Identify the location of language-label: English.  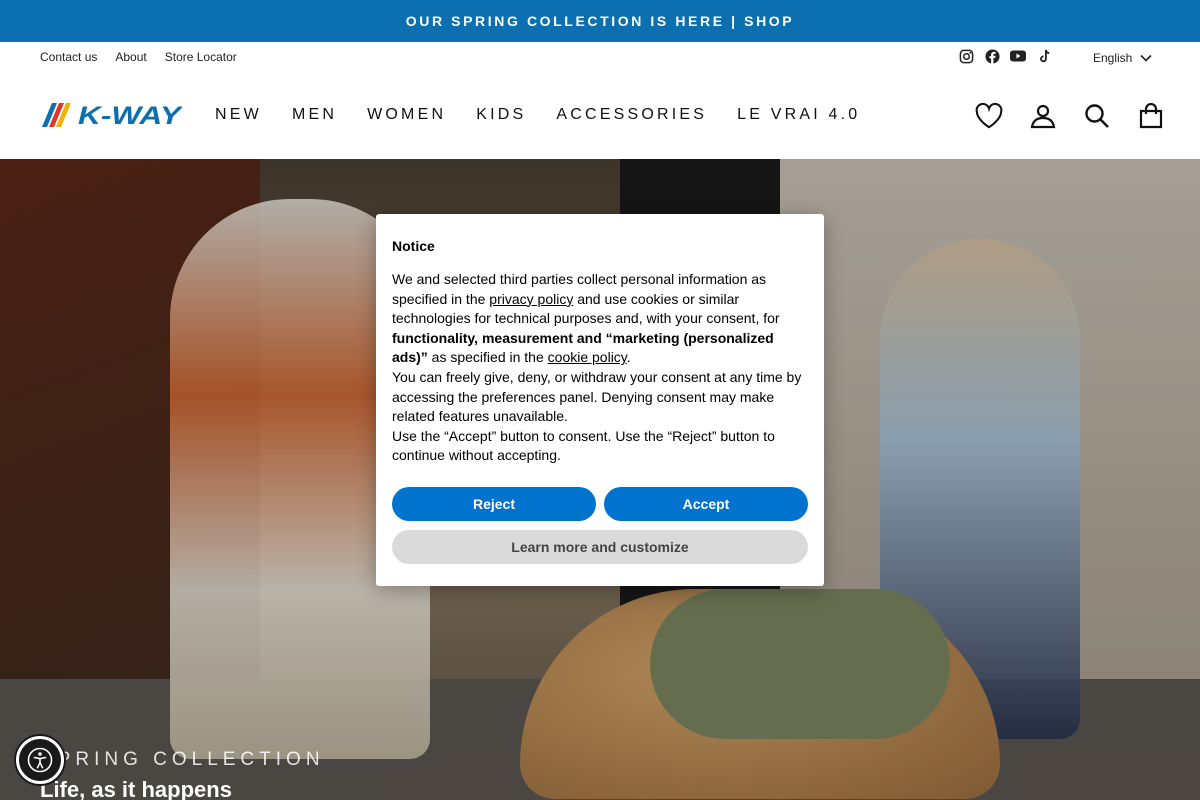
(1113, 58).